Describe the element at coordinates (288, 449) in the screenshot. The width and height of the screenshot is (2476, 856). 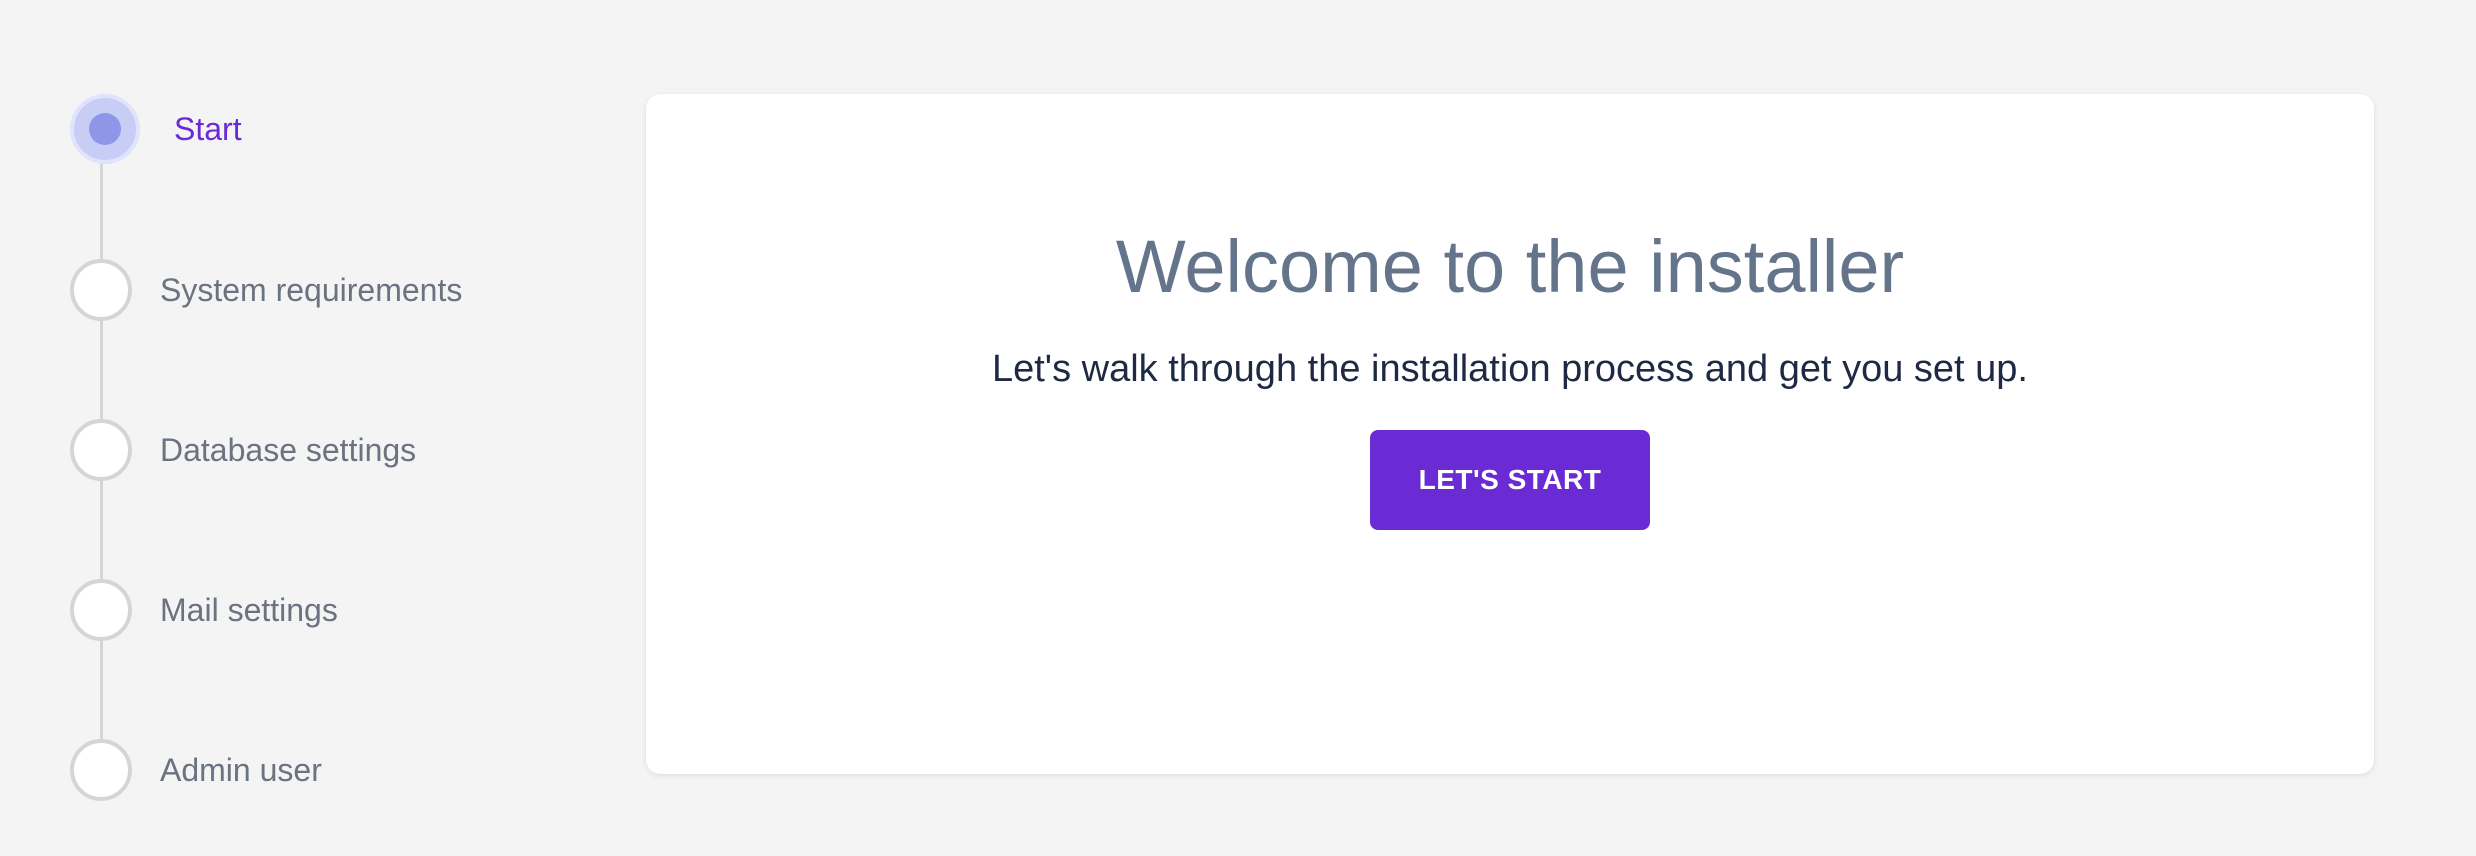
I see `step-label-database-settings: Database settings` at that location.